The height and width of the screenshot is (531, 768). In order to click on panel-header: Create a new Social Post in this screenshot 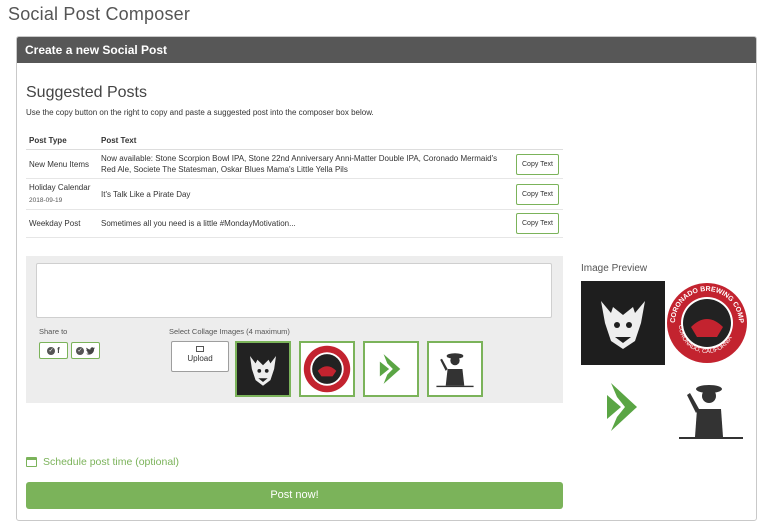, I will do `click(386, 50)`.